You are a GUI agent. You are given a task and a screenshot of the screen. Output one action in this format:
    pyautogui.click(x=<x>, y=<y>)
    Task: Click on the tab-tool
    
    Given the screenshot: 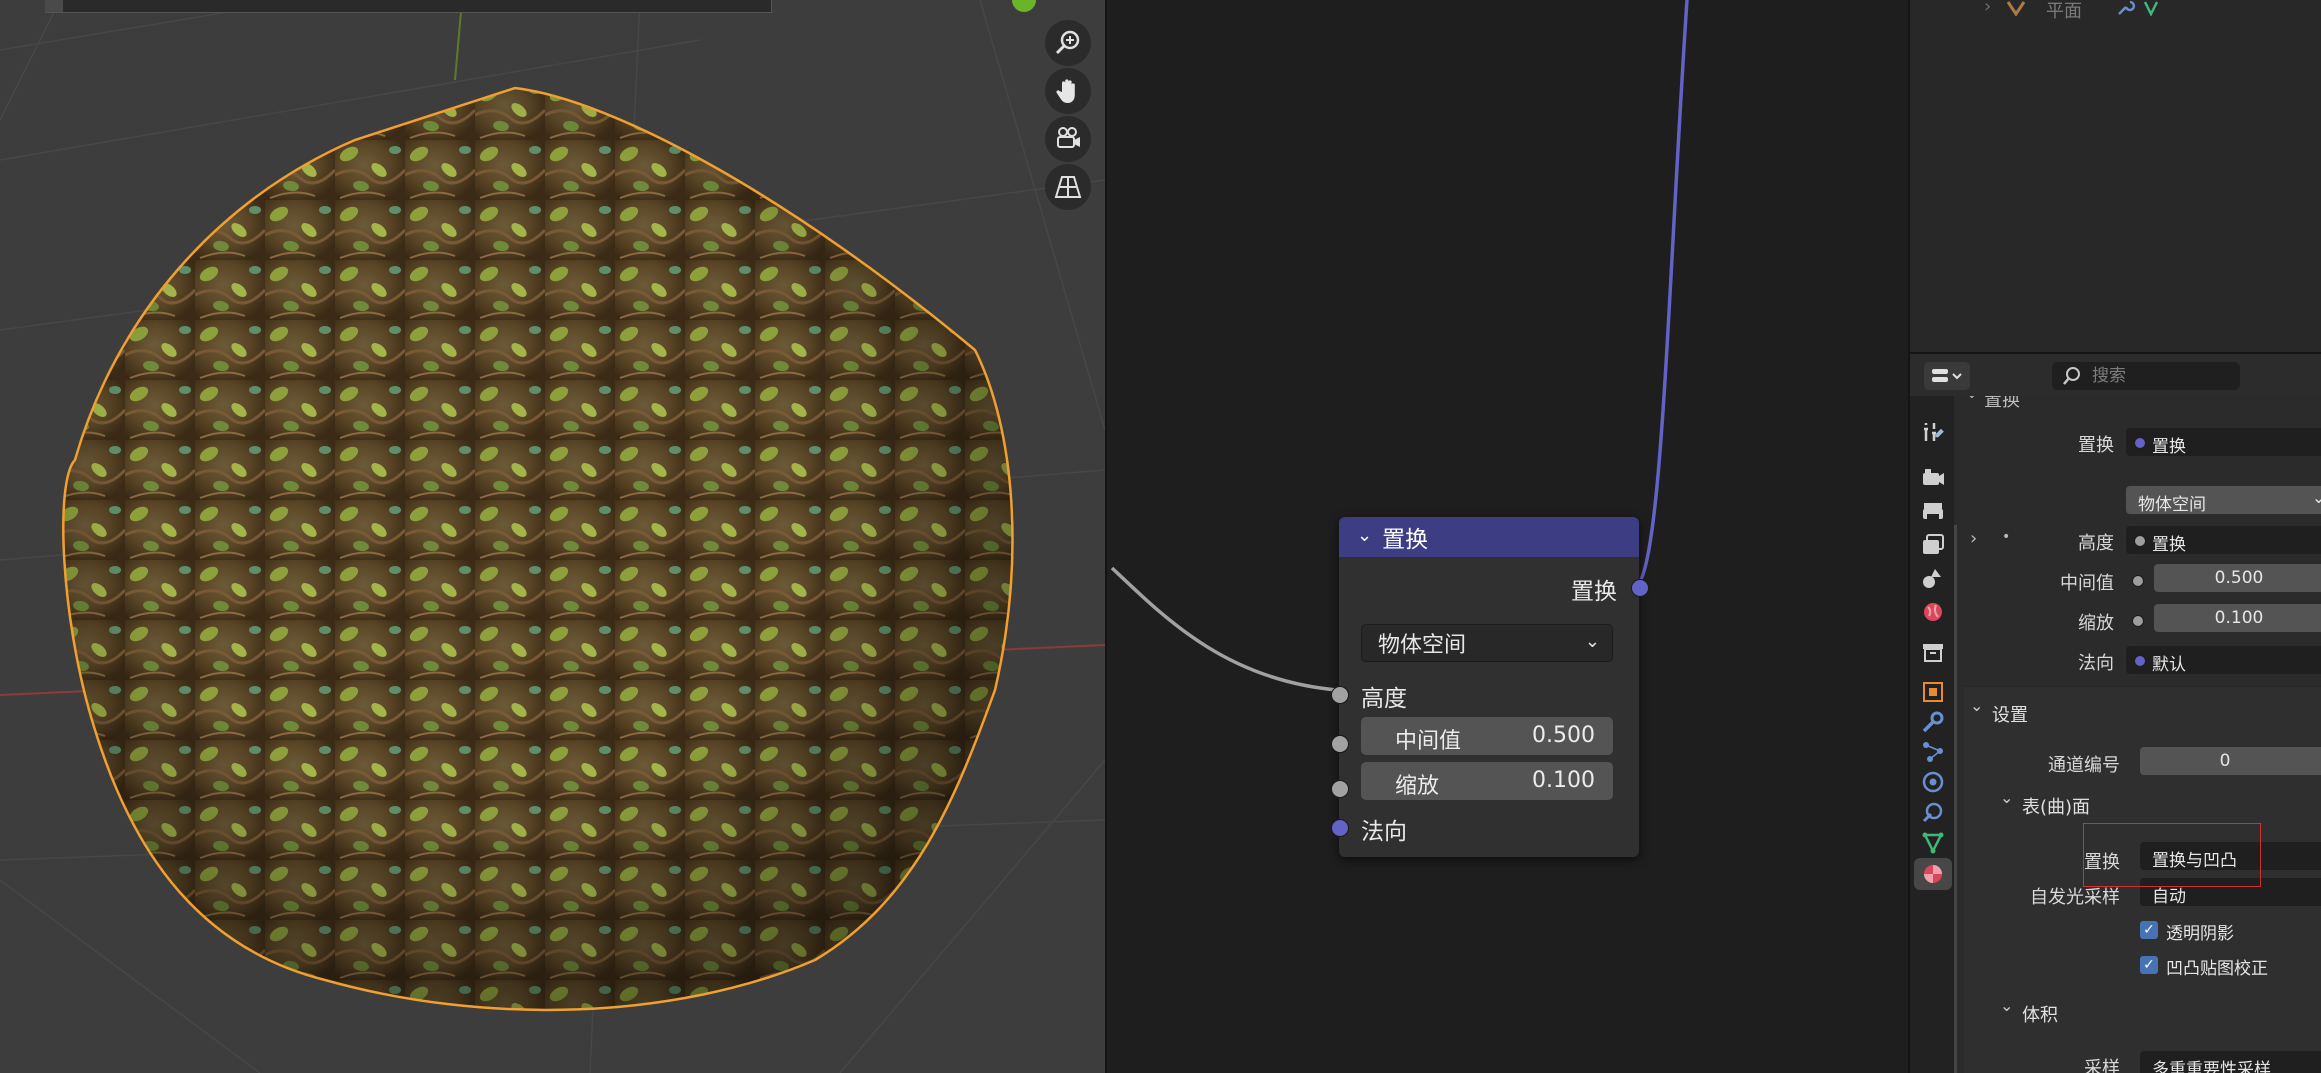 What is the action you would take?
    pyautogui.click(x=1933, y=432)
    